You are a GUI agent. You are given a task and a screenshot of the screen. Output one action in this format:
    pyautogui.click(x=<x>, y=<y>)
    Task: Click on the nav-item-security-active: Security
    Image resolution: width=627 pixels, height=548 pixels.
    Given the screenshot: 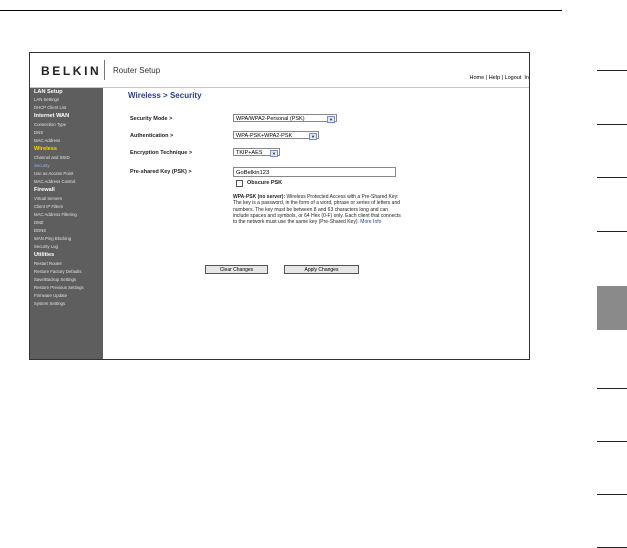 What is the action you would take?
    pyautogui.click(x=42, y=165)
    